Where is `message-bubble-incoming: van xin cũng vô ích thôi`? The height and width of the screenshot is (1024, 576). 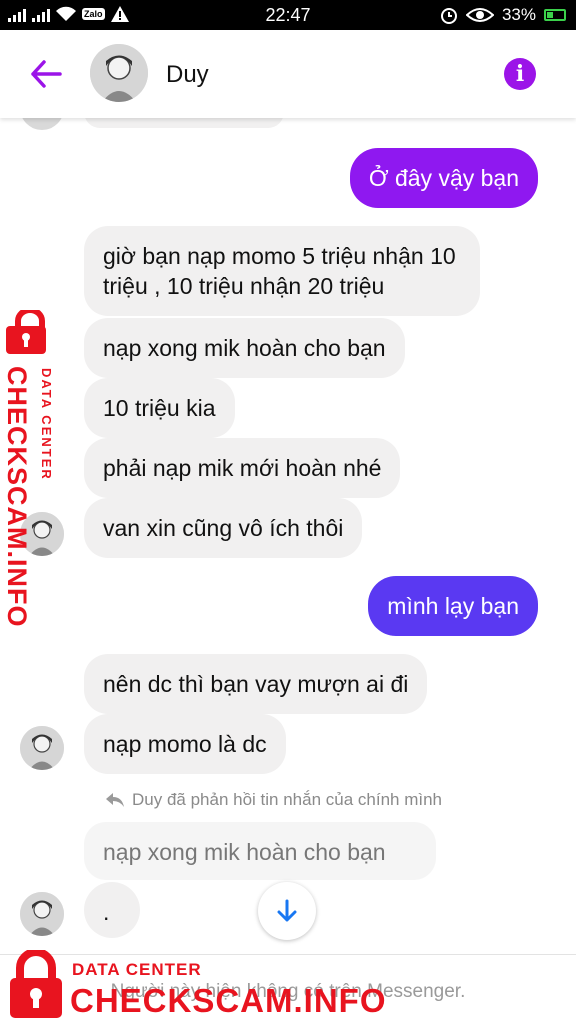
message-bubble-incoming: van xin cũng vô ích thôi is located at coordinates (223, 528).